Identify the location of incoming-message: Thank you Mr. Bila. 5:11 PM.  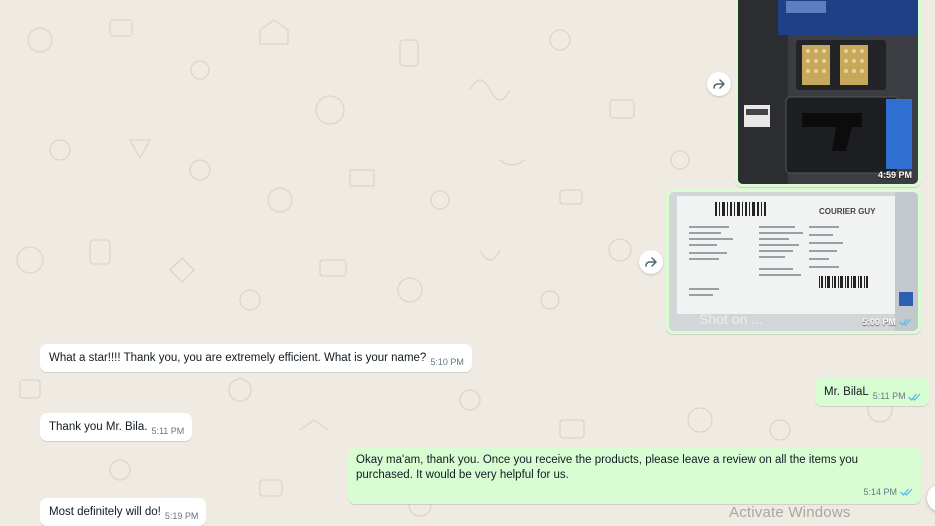
(116, 427).